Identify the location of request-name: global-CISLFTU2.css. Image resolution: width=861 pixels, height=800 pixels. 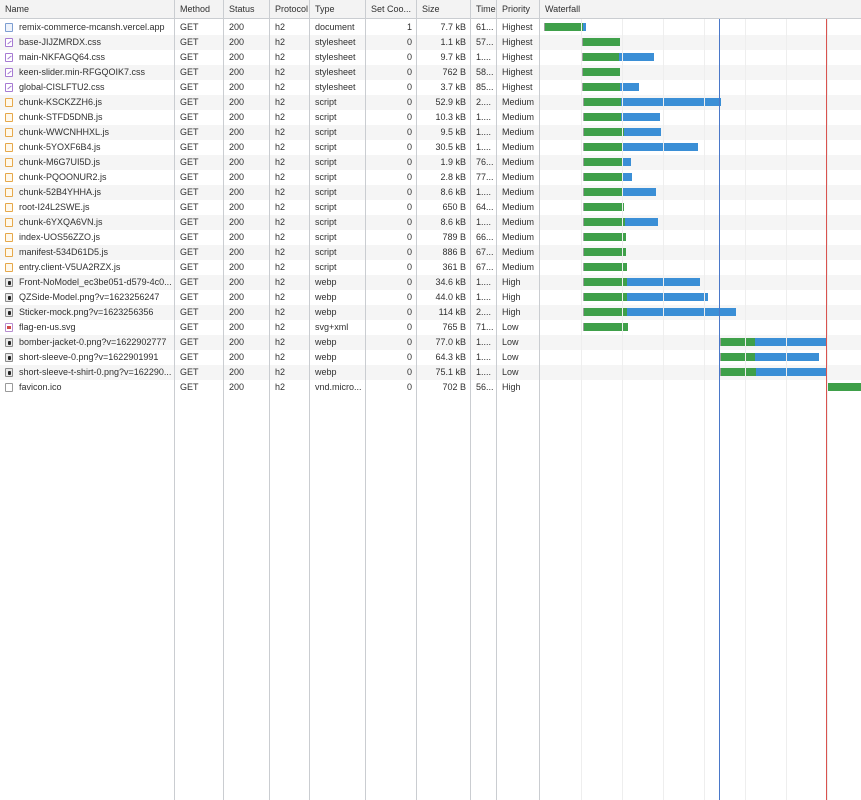
(62, 87).